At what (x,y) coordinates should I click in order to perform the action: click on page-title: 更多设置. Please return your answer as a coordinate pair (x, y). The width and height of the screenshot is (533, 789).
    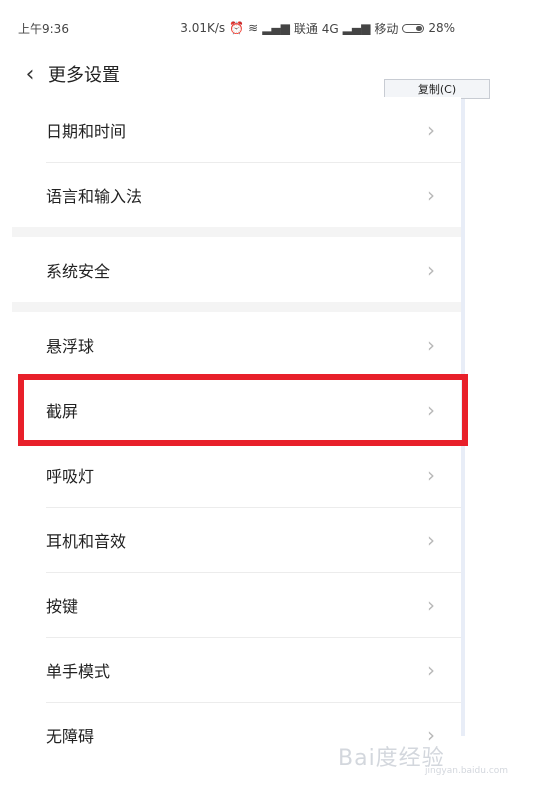
    Looking at the image, I should click on (84, 75).